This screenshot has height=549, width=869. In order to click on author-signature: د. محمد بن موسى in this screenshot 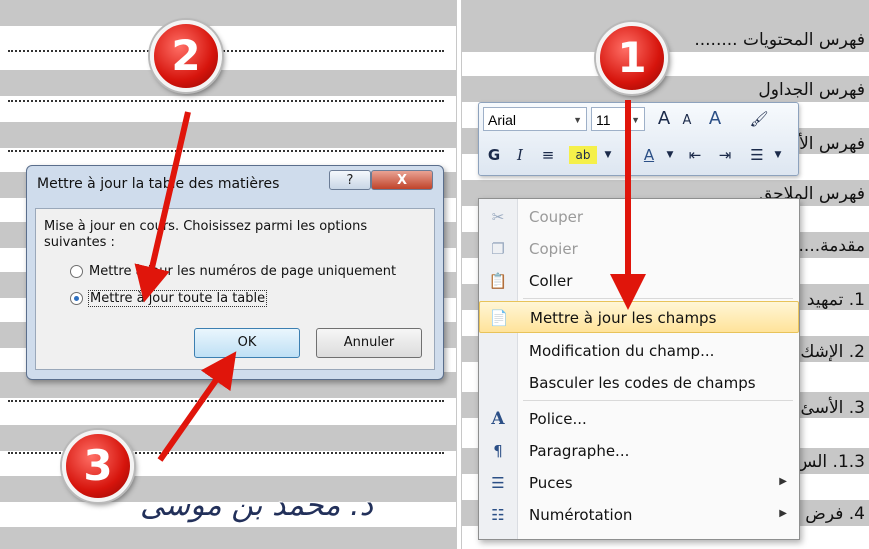, I will do `click(256, 505)`.